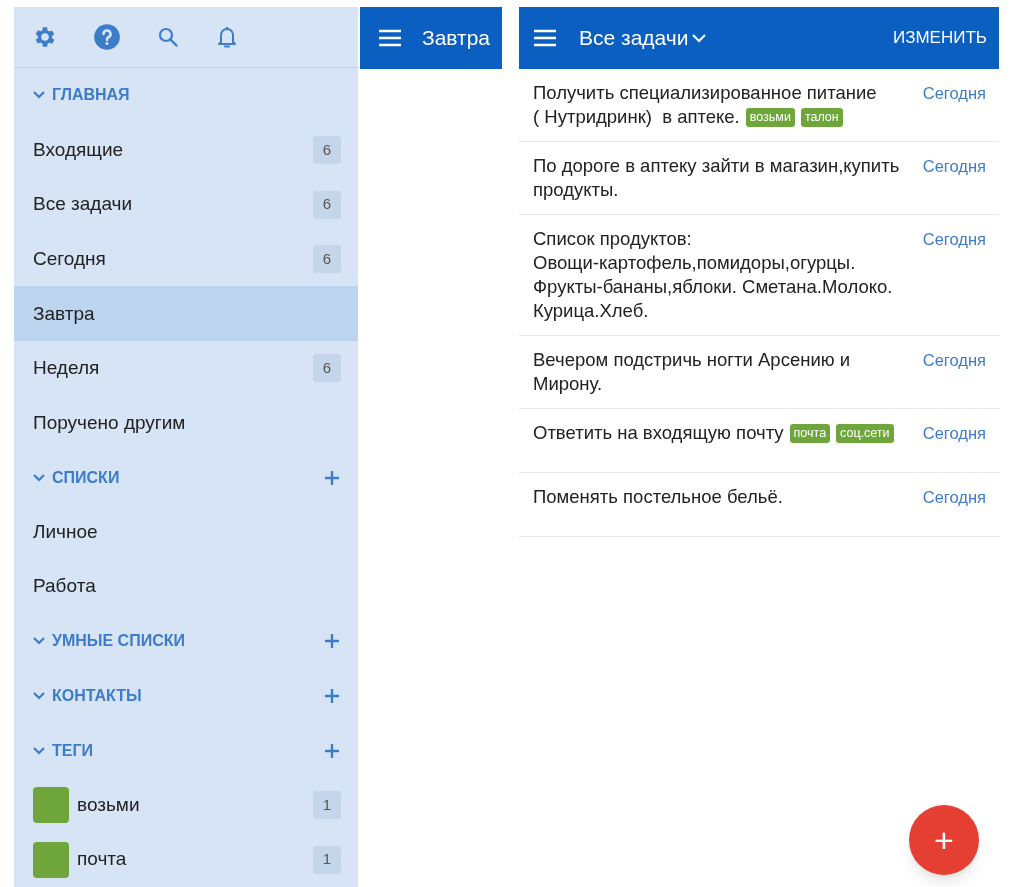  What do you see at coordinates (716, 177) in the screenshot?
I see `task-text: По дороге в аптеку зайти в магазин,купить продукты.` at bounding box center [716, 177].